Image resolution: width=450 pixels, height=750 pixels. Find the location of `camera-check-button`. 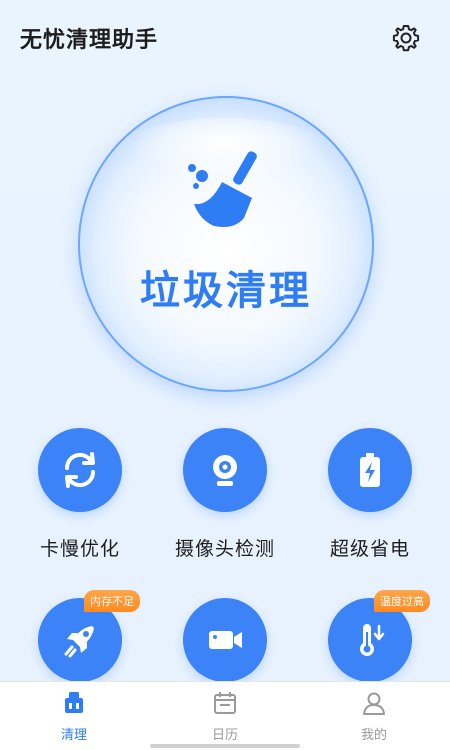

camera-check-button is located at coordinates (225, 470).